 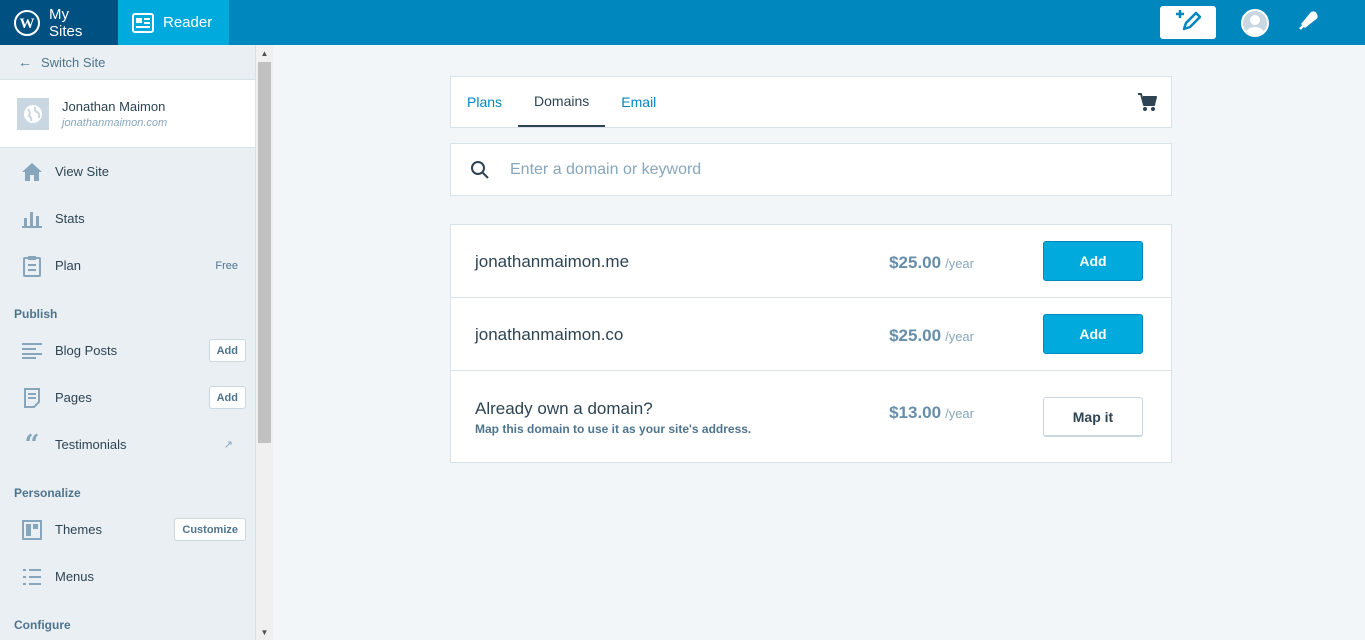 I want to click on arrow-left-icon: ←, so click(x=25, y=62).